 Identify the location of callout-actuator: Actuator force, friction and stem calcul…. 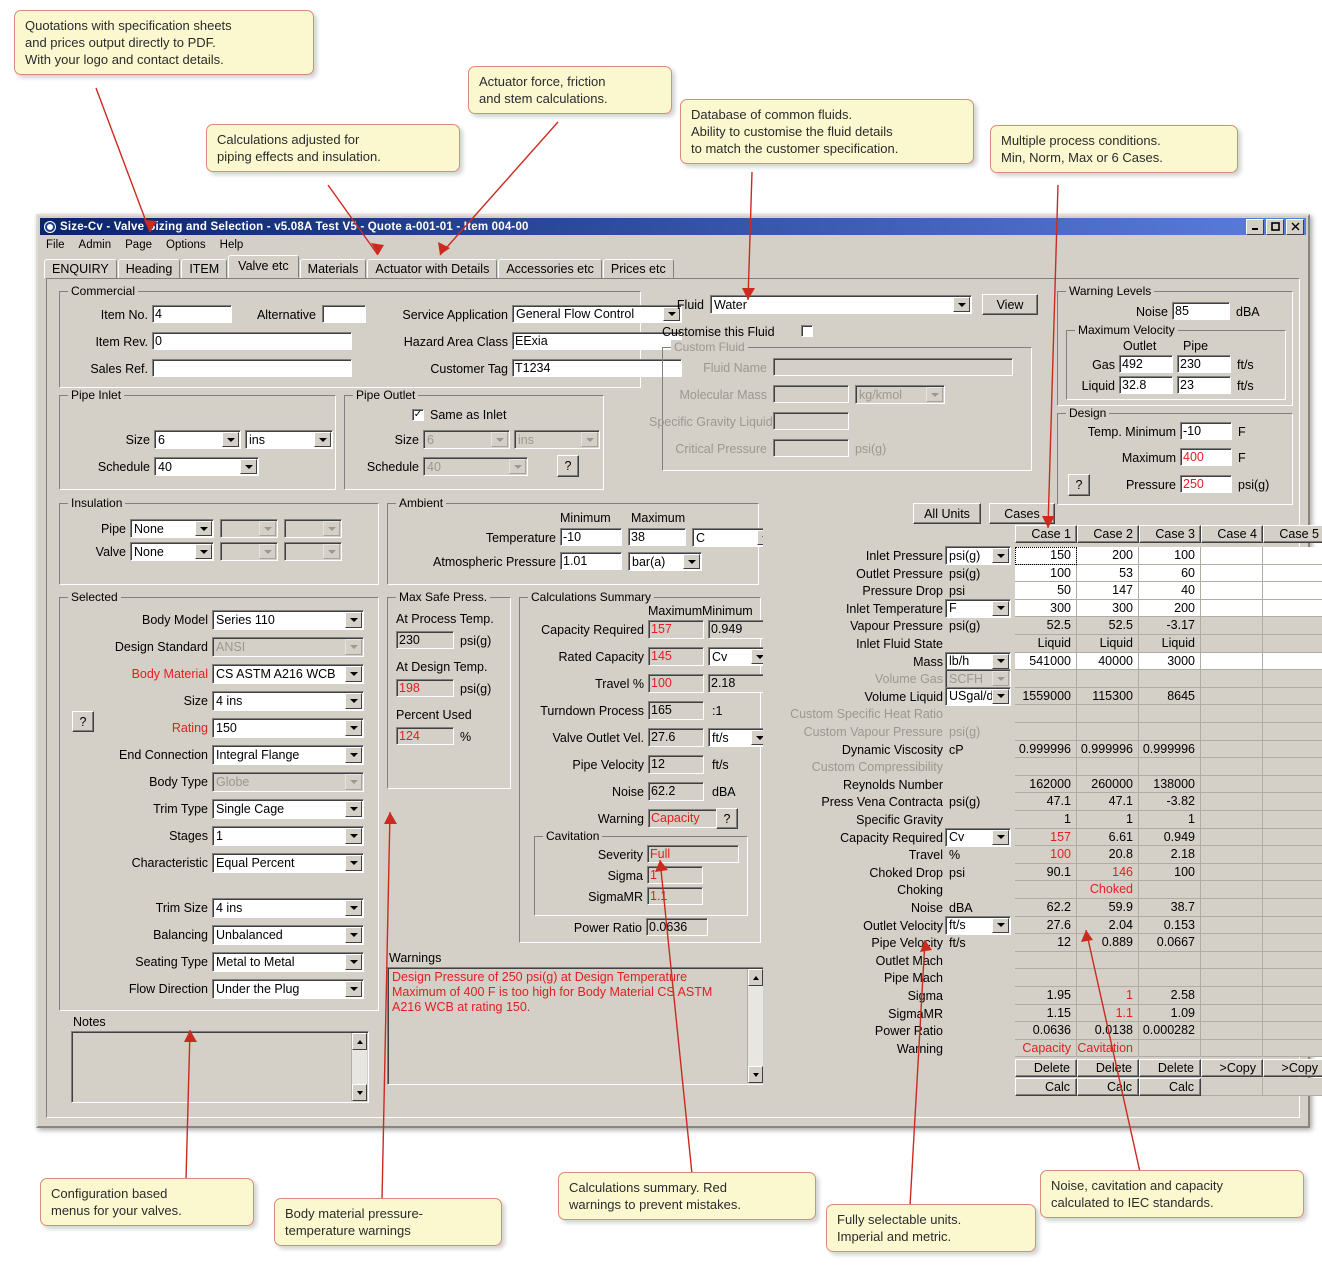
(570, 90).